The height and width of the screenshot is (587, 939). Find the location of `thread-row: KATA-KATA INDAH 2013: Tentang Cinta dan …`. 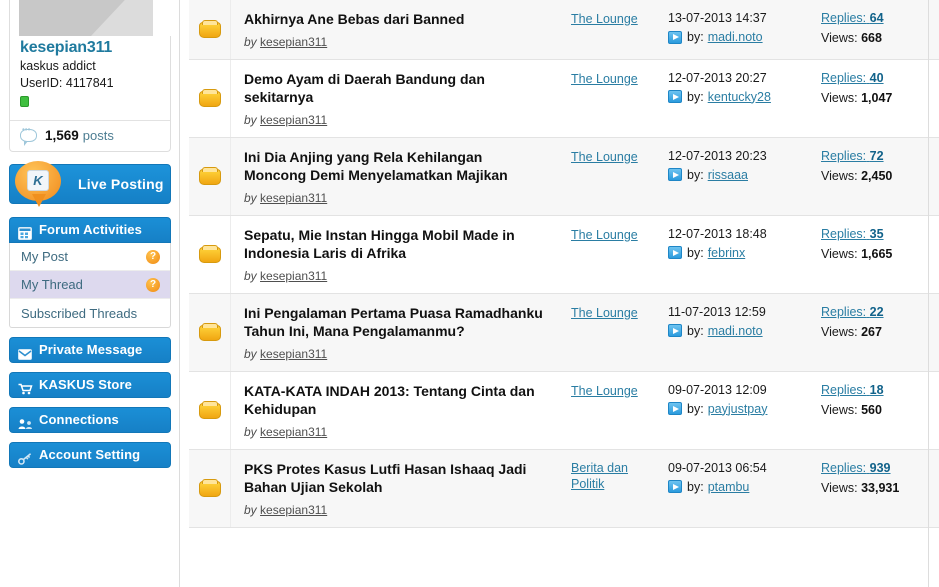

thread-row: KATA-KATA INDAH 2013: Tentang Cinta dan … is located at coordinates (564, 410).